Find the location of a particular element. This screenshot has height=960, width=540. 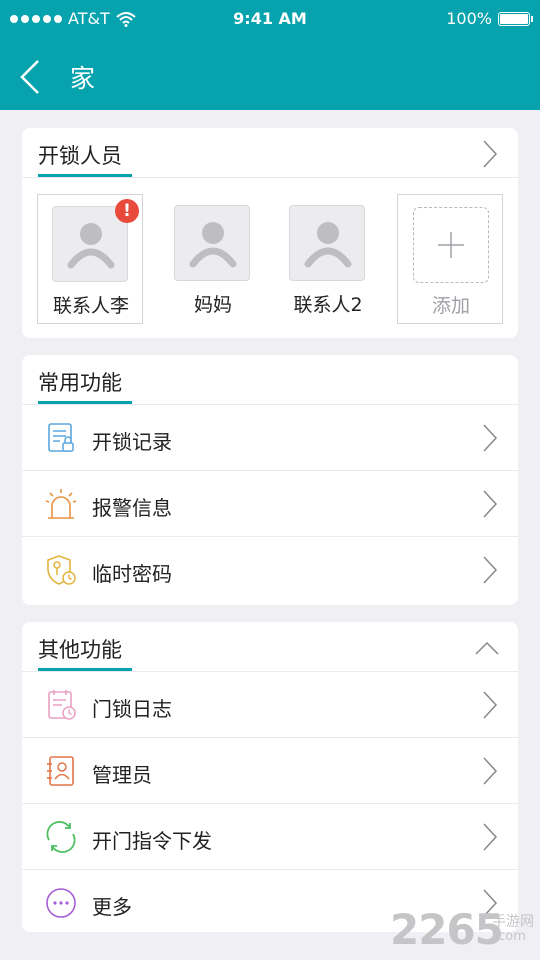

add-box is located at coordinates (451, 245).